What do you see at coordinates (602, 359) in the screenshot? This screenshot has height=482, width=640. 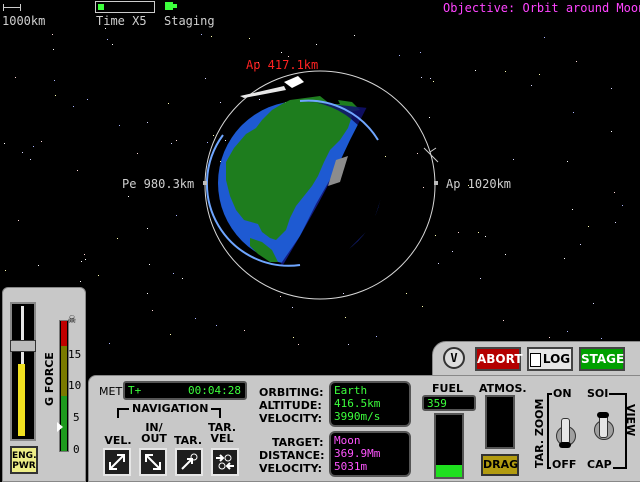 I see `stage-button: STAGE` at bounding box center [602, 359].